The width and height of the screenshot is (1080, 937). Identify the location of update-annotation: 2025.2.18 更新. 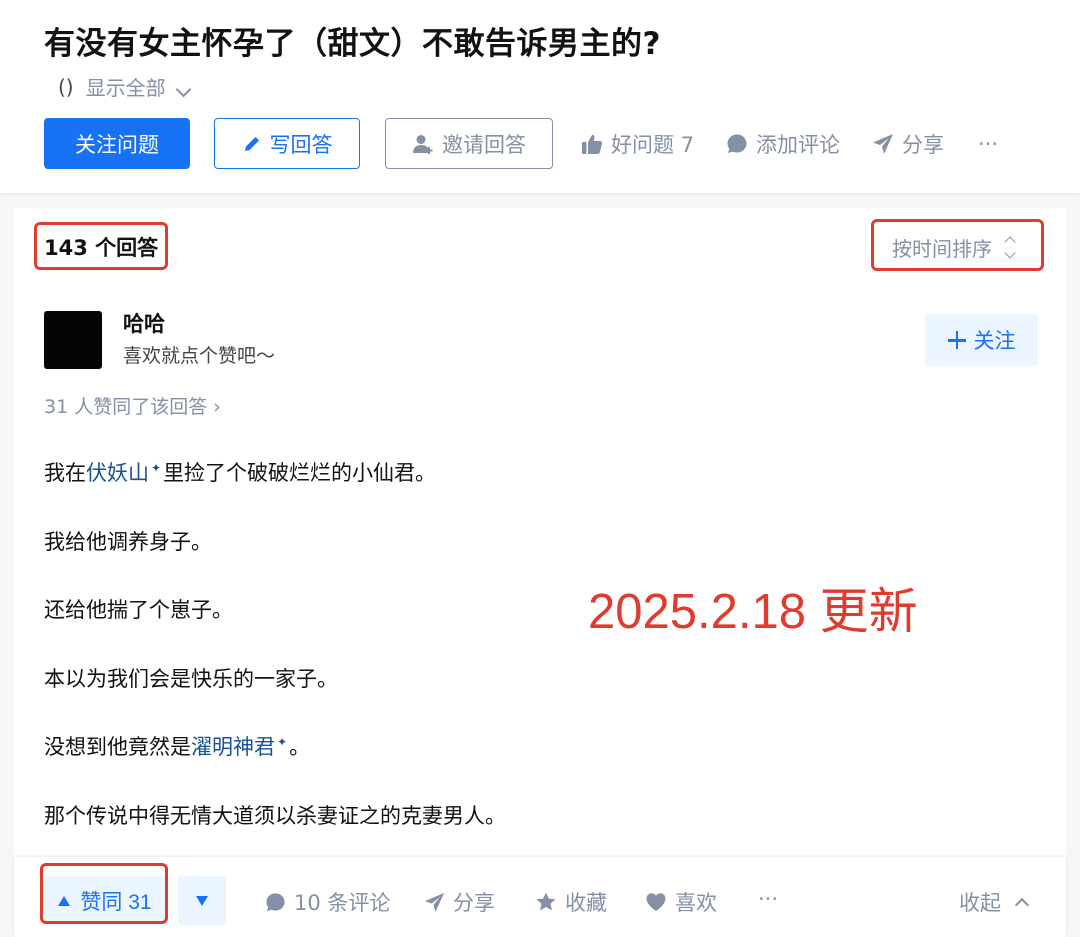
(753, 612).